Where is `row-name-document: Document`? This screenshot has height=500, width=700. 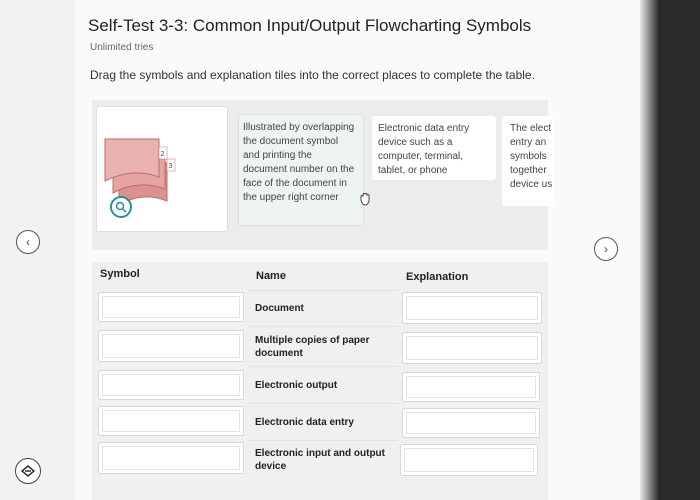 row-name-document: Document is located at coordinates (279, 308).